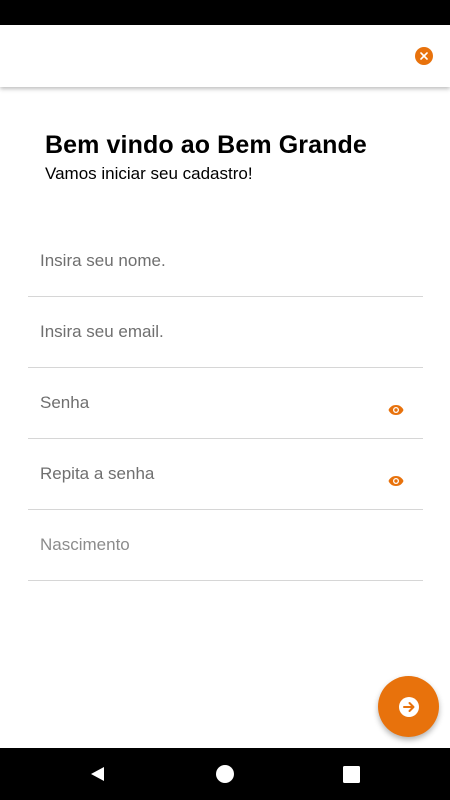 Image resolution: width=450 pixels, height=800 pixels. I want to click on nav-back-button, so click(98, 774).